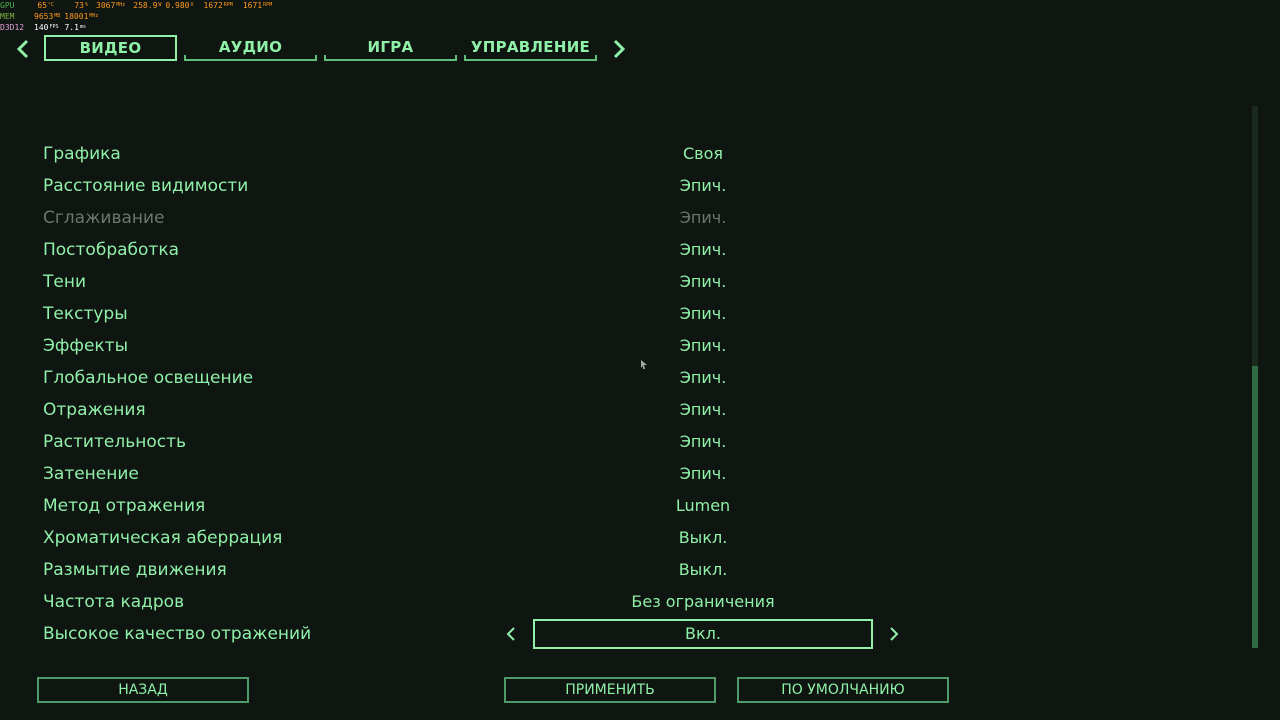  I want to click on setting-label: Высокое качество отражений, so click(177, 634).